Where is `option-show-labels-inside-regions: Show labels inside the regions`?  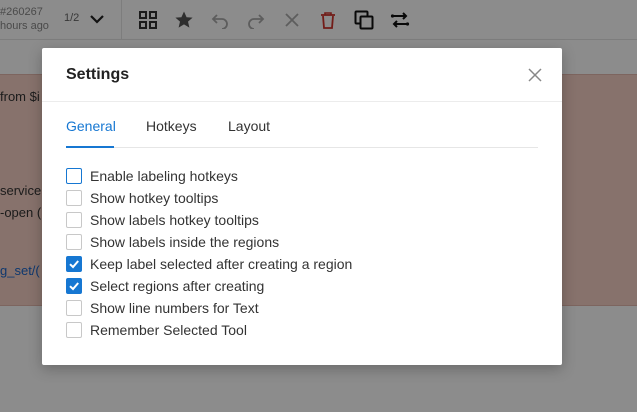 option-show-labels-inside-regions: Show labels inside the regions is located at coordinates (266, 242).